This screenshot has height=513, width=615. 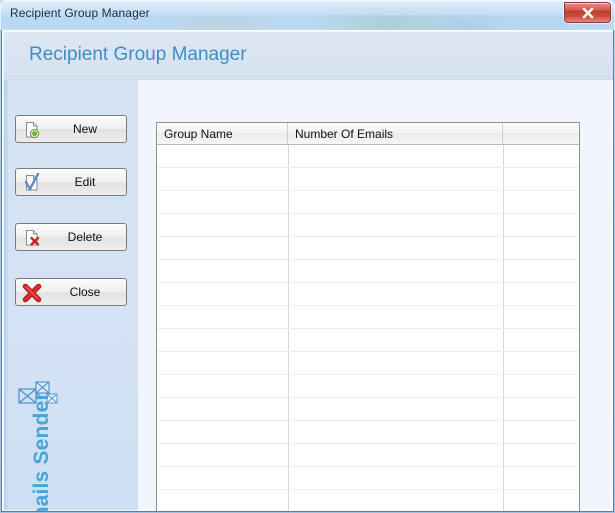 I want to click on header-band: Recipient Group Manager, so click(x=308, y=56).